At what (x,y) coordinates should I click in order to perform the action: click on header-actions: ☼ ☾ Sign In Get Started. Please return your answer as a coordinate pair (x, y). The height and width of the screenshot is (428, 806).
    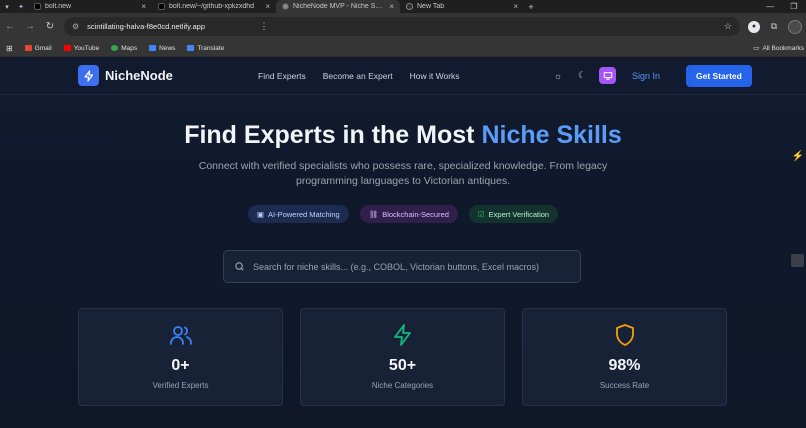
    Looking at the image, I should click on (651, 75).